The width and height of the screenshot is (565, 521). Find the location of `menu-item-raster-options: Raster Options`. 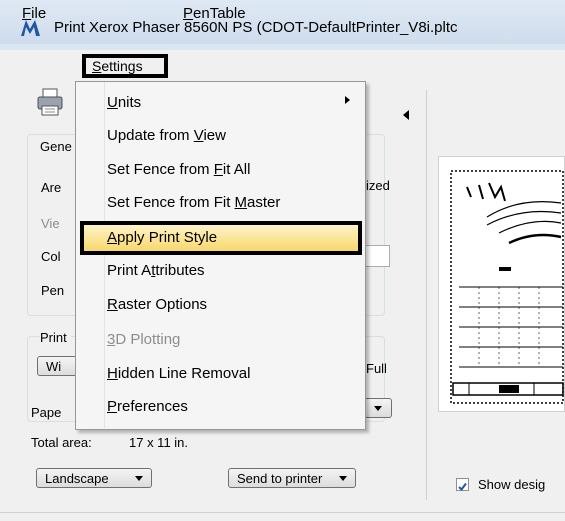

menu-item-raster-options: Raster Options is located at coordinates (157, 304).